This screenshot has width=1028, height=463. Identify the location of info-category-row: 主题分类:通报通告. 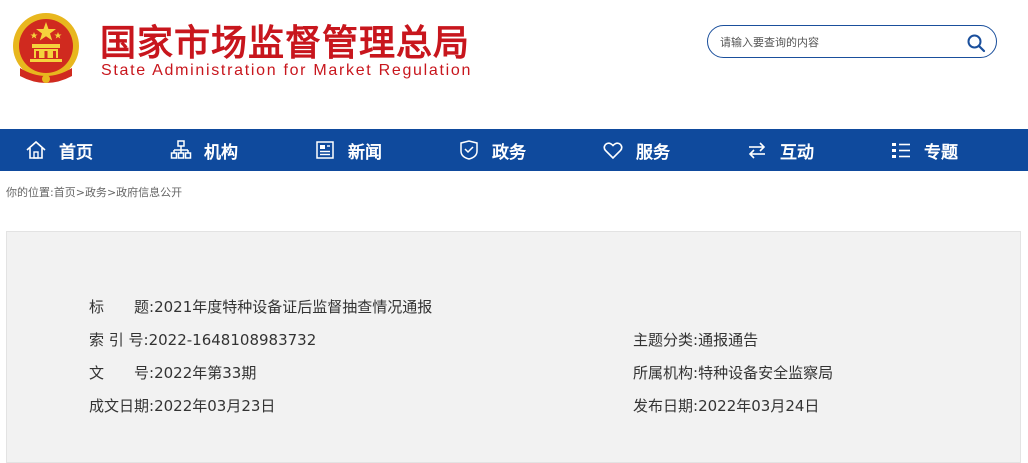
(695, 339).